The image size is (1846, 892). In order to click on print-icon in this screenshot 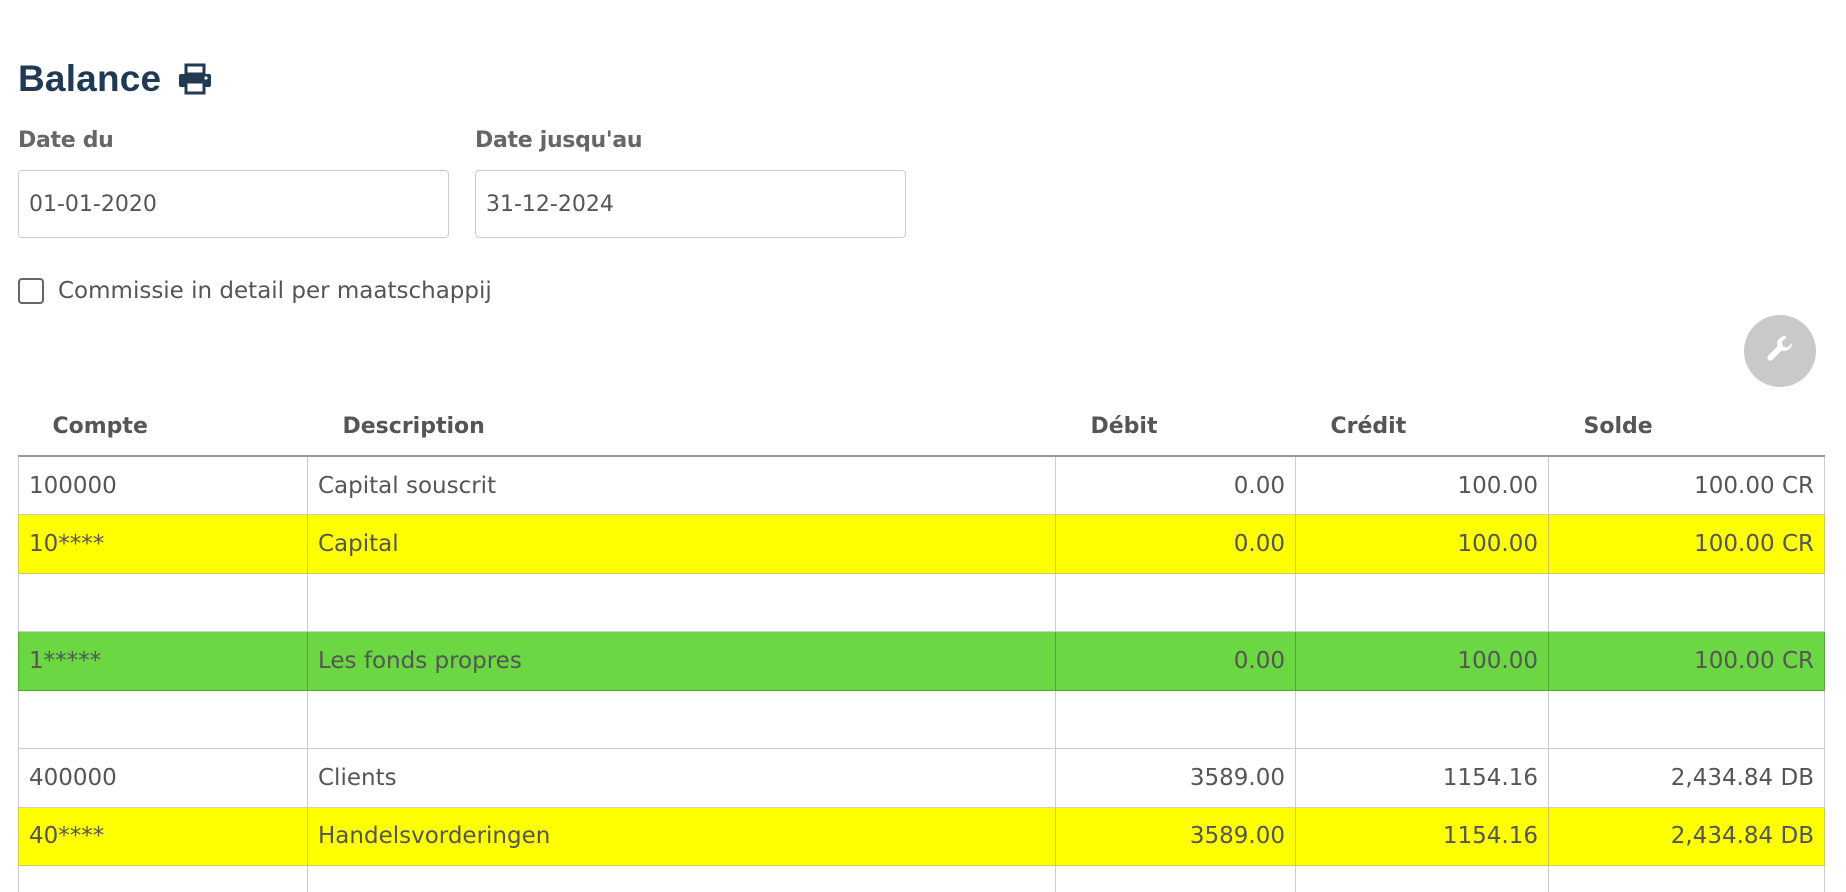, I will do `click(195, 79)`.